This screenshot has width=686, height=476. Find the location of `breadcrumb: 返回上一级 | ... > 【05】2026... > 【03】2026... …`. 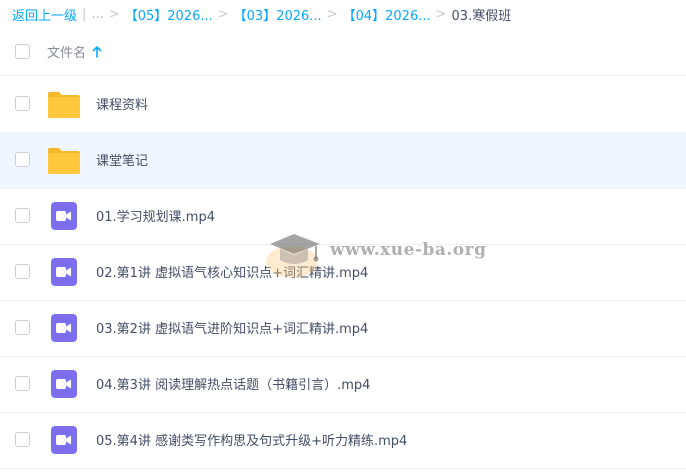

breadcrumb: 返回上一级 | ... > 【05】2026... > 【03】2026... … is located at coordinates (261, 14).